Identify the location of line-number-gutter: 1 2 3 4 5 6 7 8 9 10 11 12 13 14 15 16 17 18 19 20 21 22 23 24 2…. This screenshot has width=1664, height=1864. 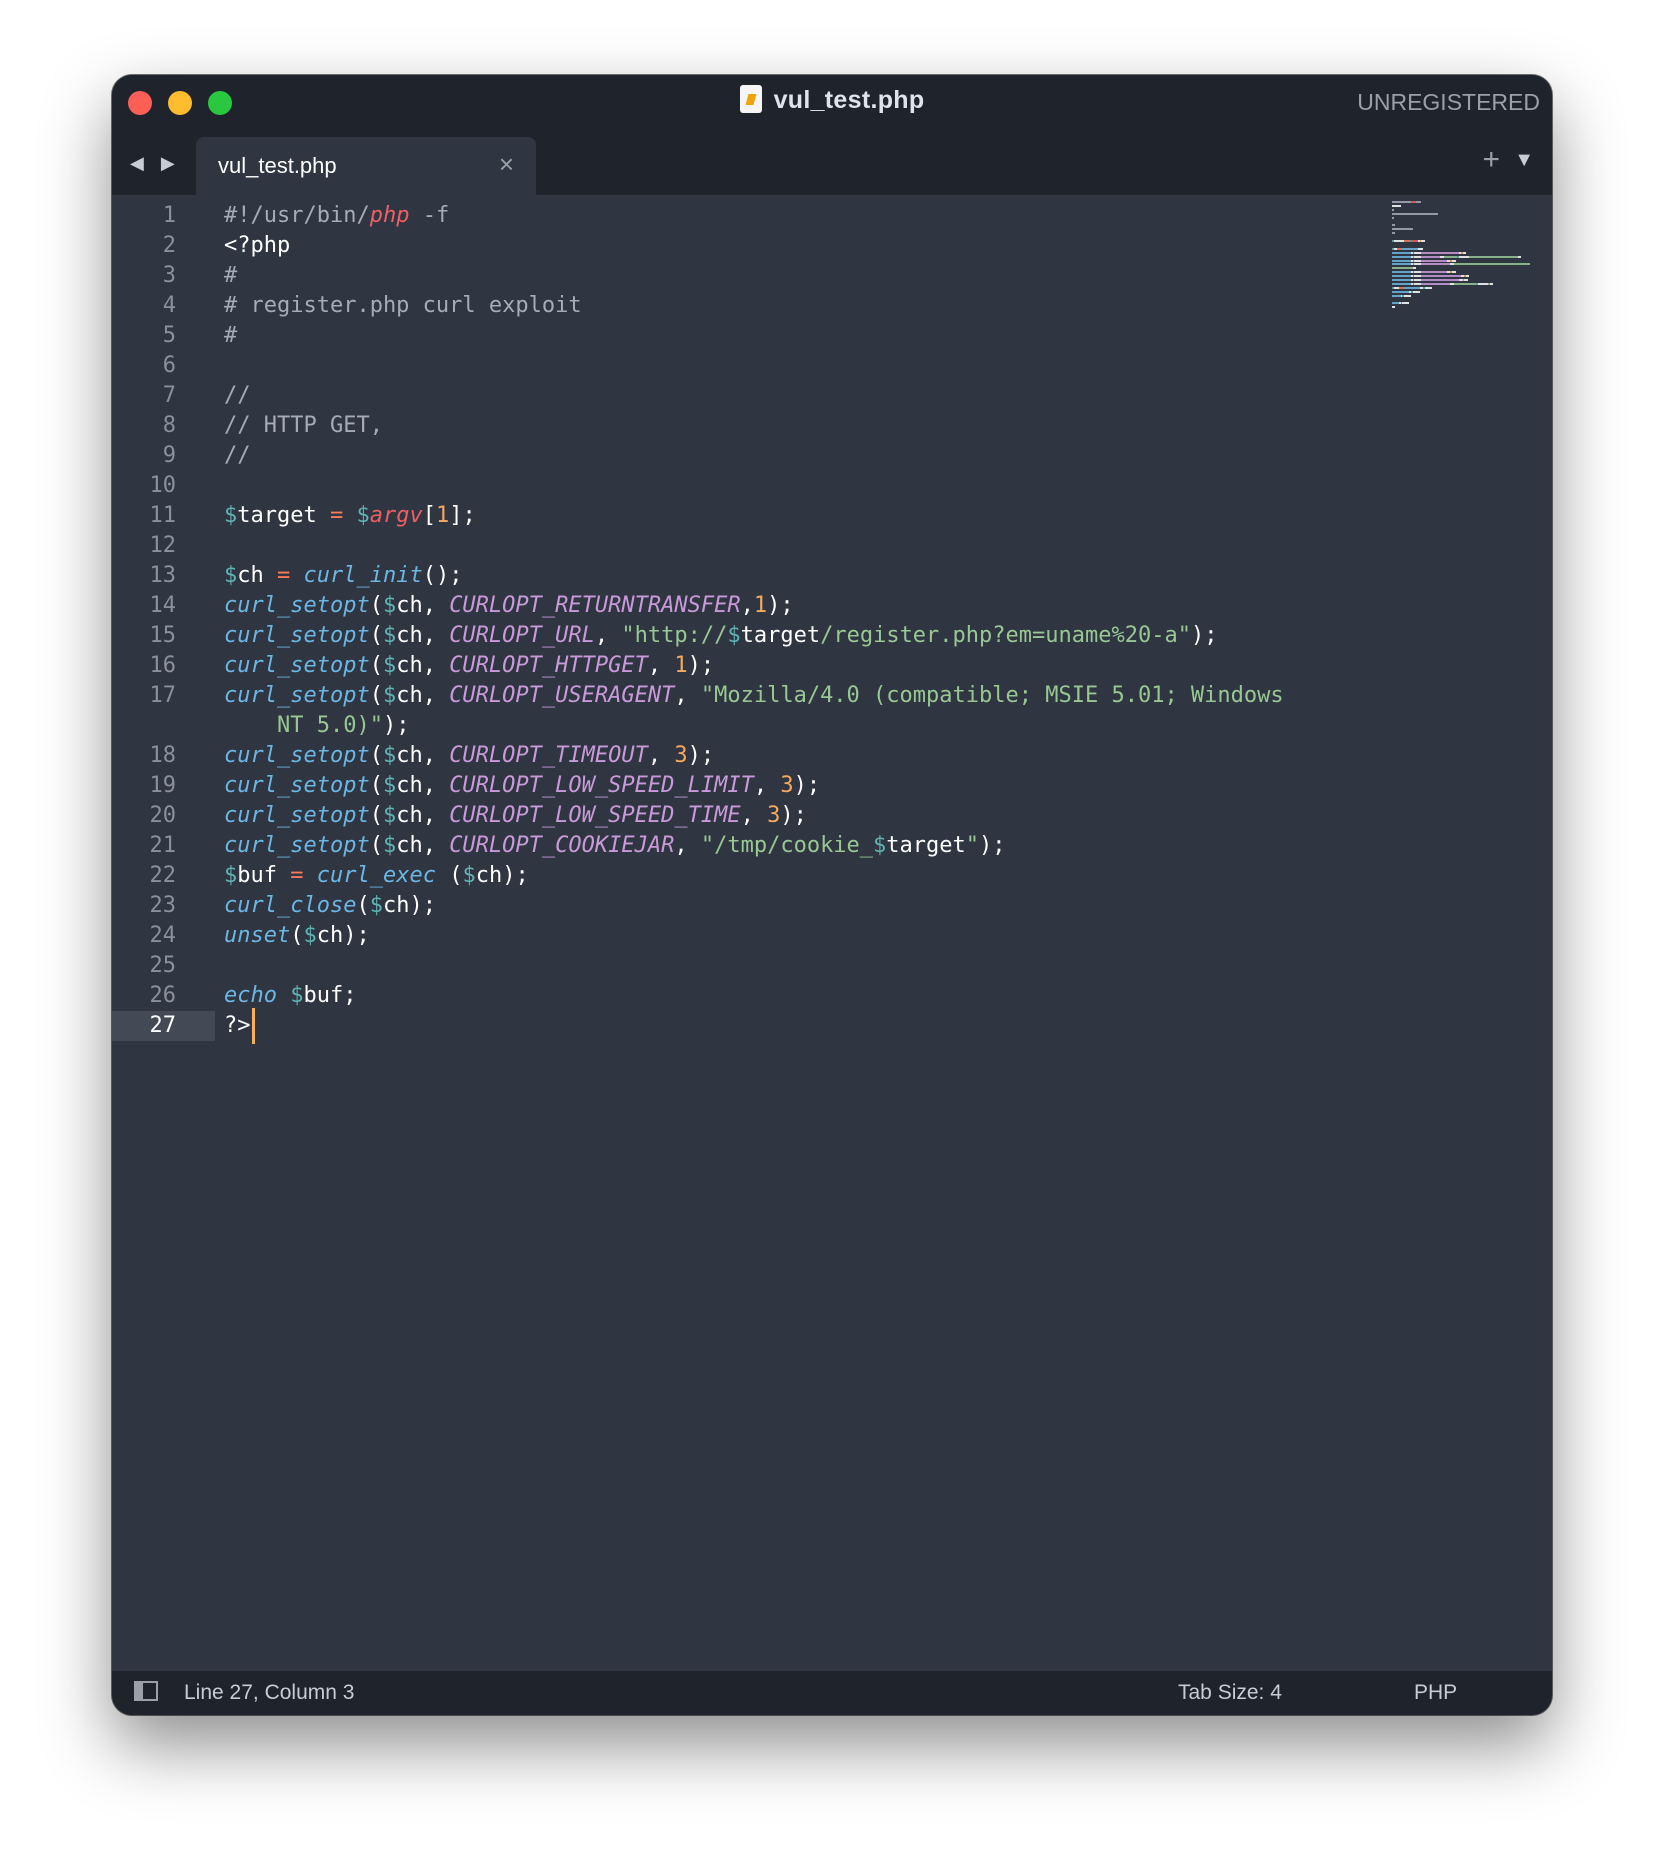
(163, 933).